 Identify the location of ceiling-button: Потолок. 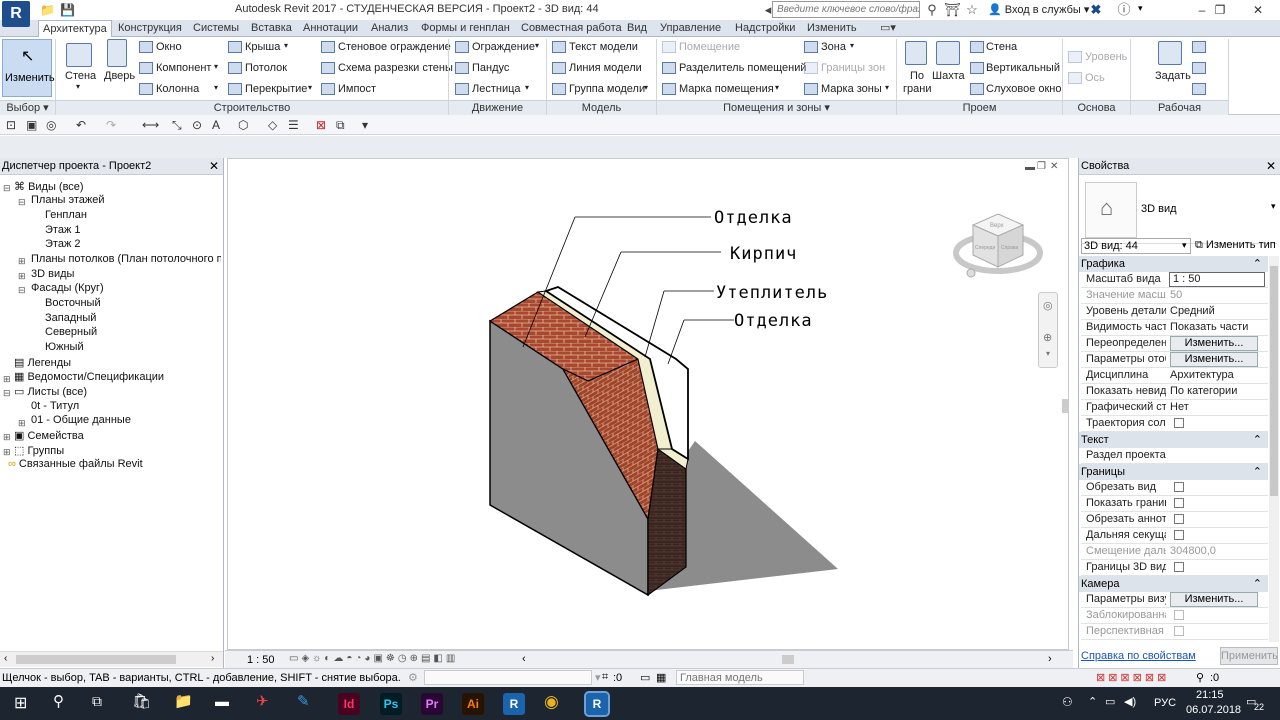
(266, 68).